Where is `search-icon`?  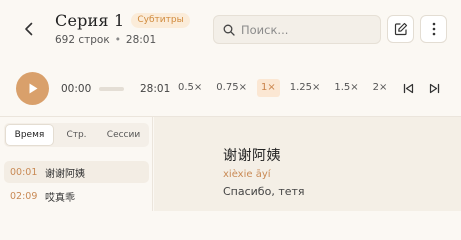
search-icon is located at coordinates (229, 30).